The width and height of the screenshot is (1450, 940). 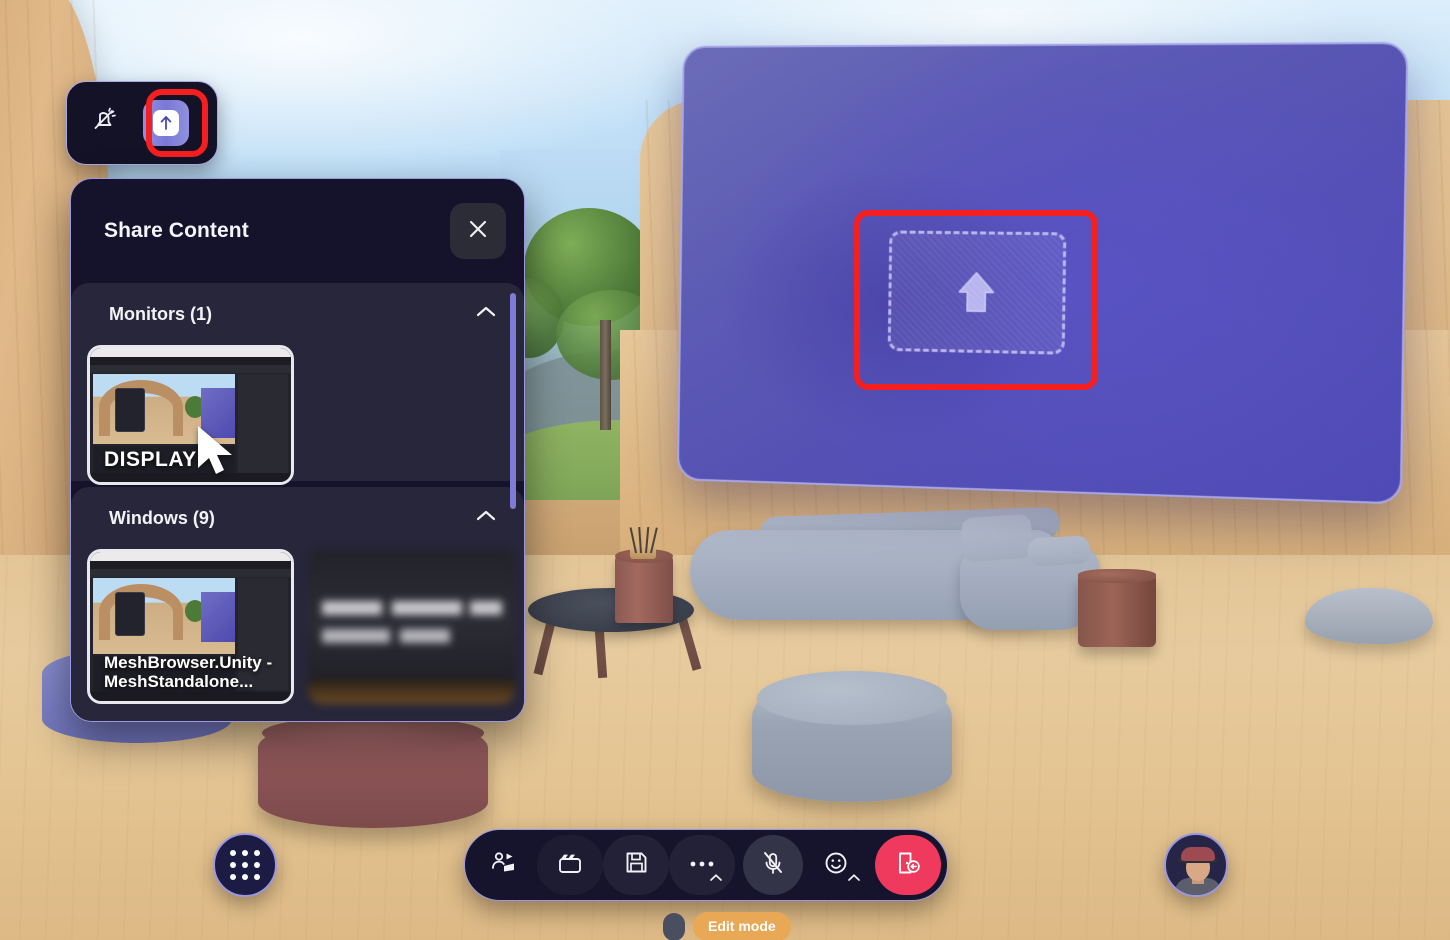 I want to click on close-icon, so click(x=478, y=231).